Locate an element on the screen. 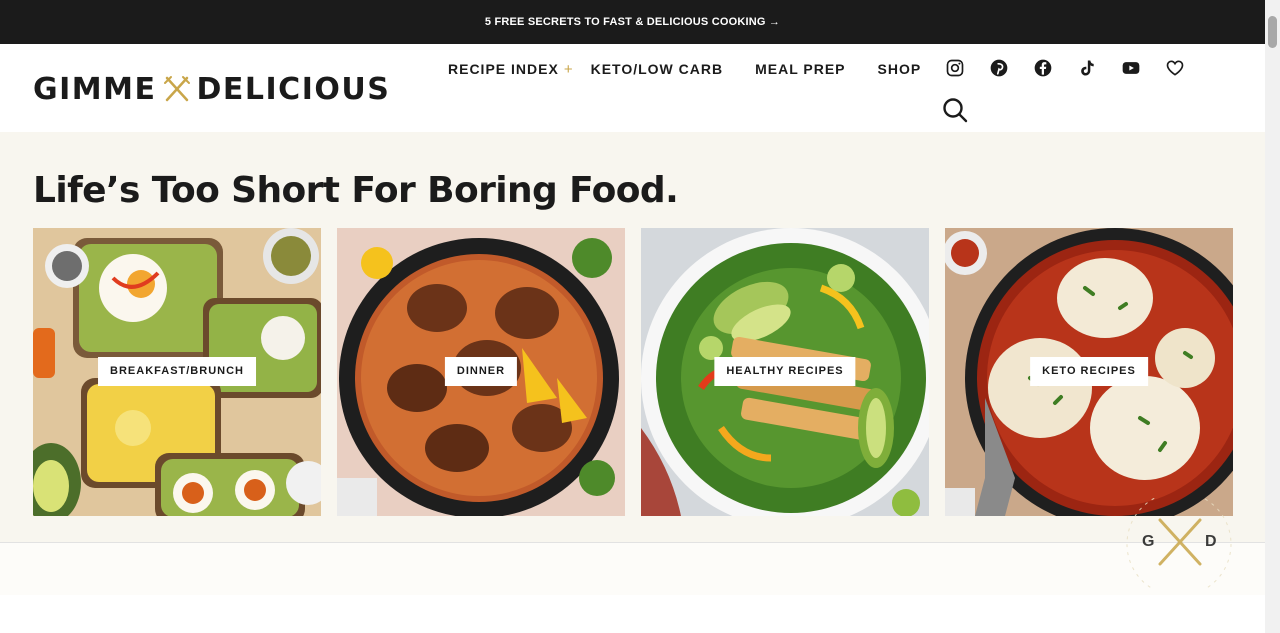 The width and height of the screenshot is (1280, 633). heart-icon is located at coordinates (1175, 68).